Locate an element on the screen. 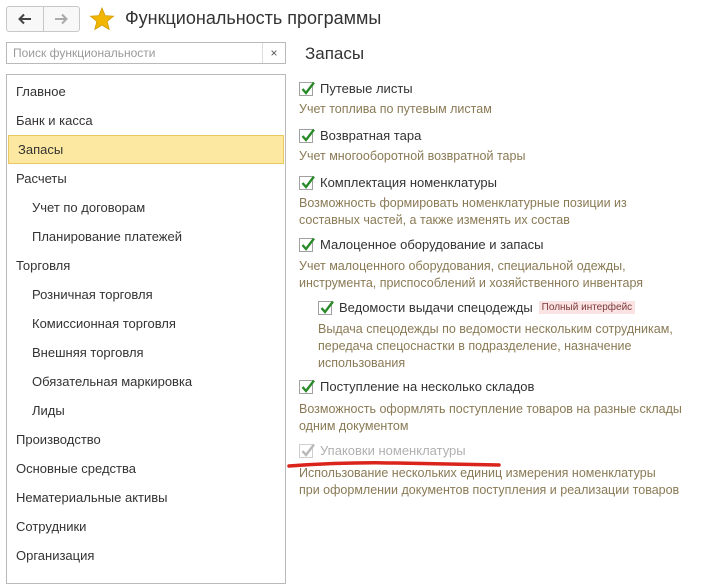  workwear-statements-checkbox is located at coordinates (326, 307).